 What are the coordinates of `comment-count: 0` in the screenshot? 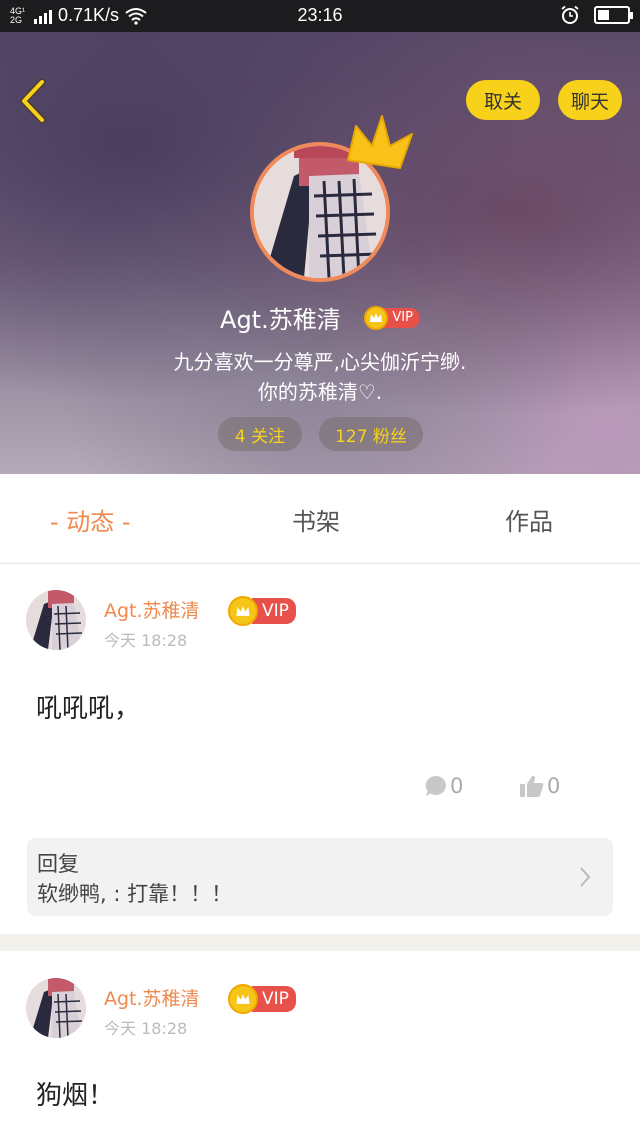 It's located at (457, 786).